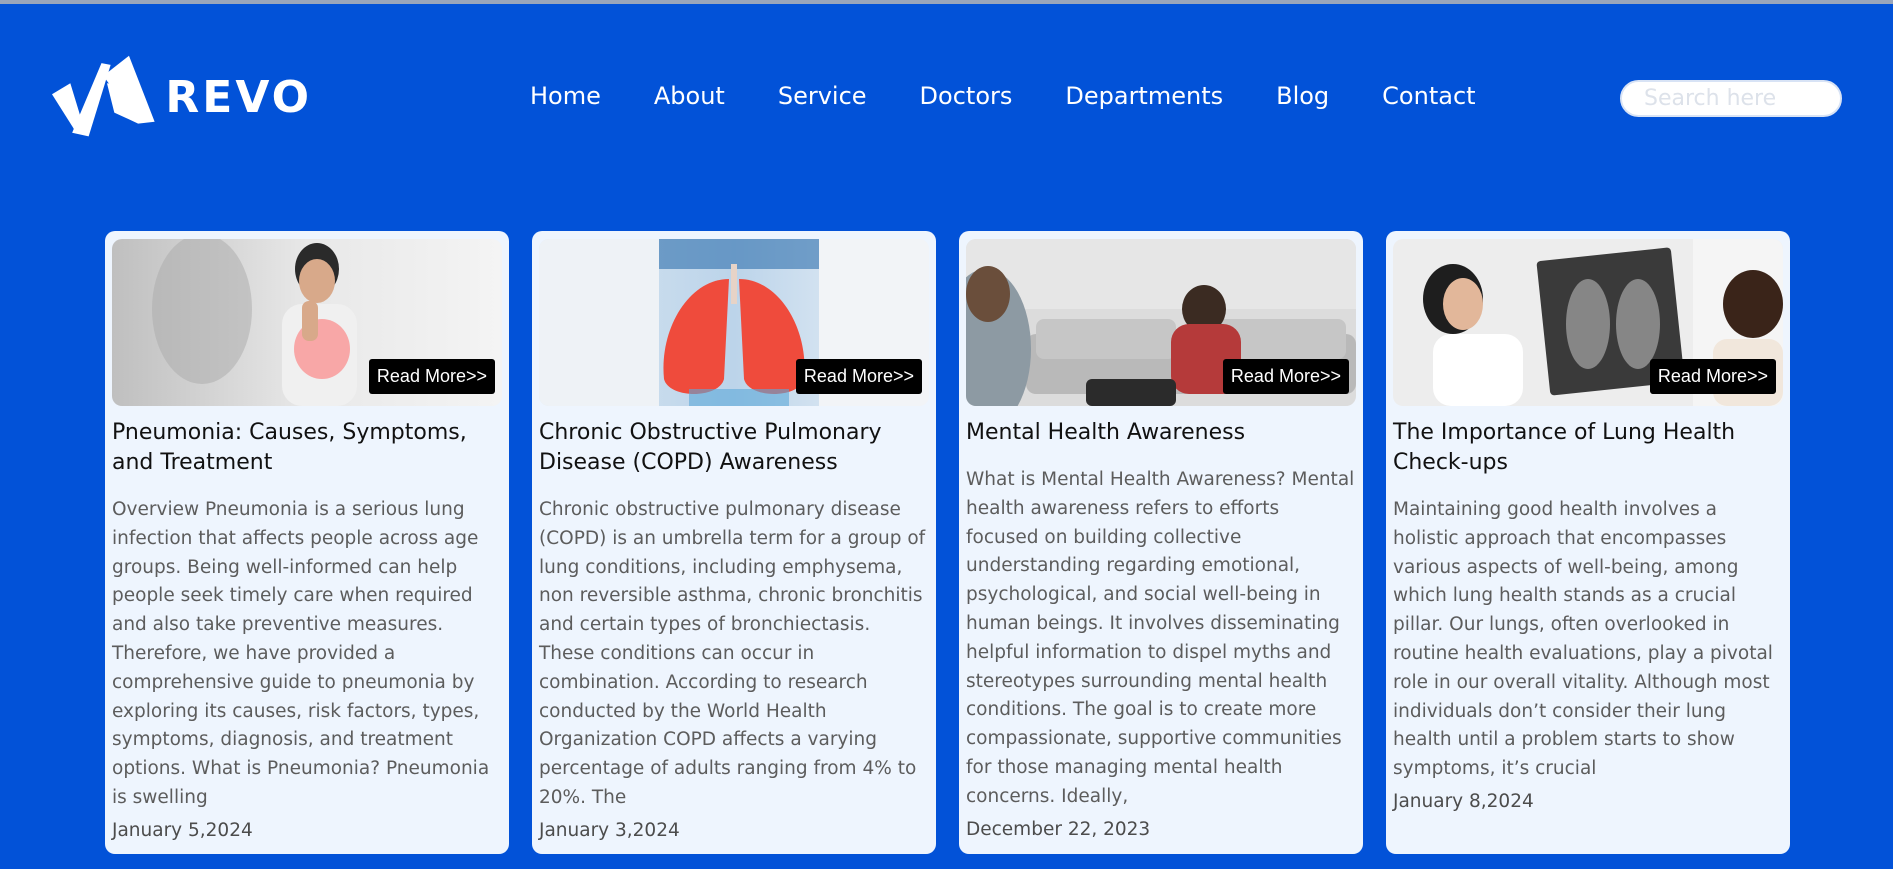  I want to click on nav-blog: Blog, so click(1302, 96).